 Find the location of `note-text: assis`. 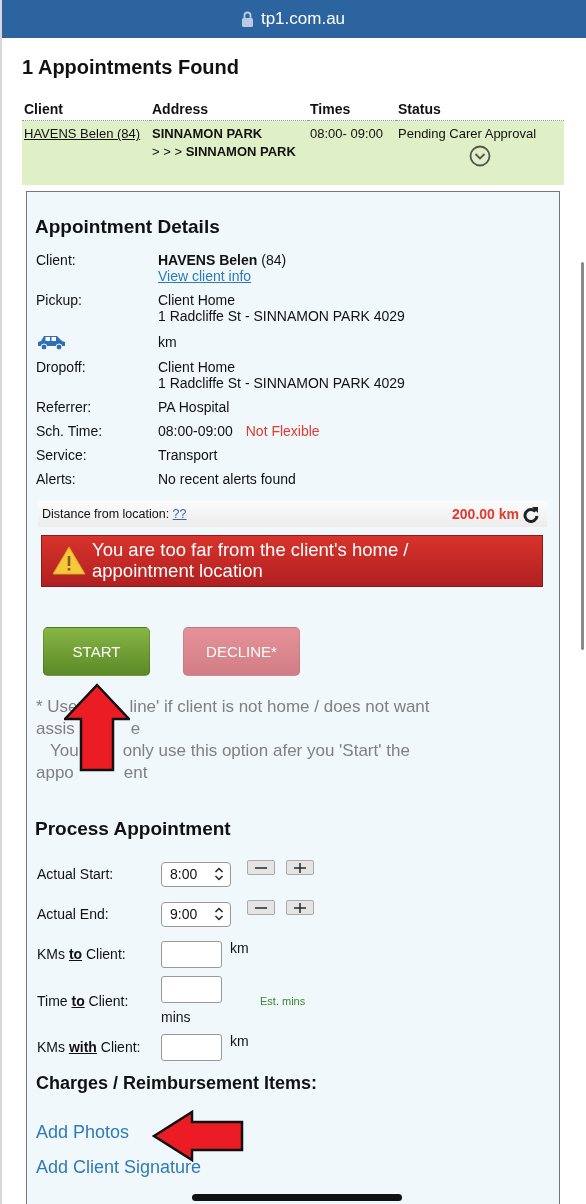

note-text: assis is located at coordinates (55, 729).